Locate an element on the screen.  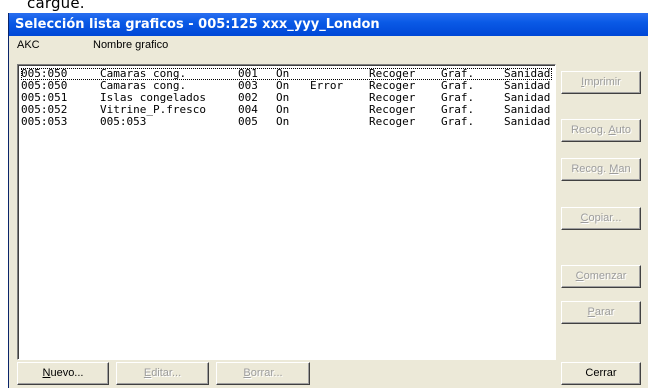
list-cell-status: Error is located at coordinates (327, 85).